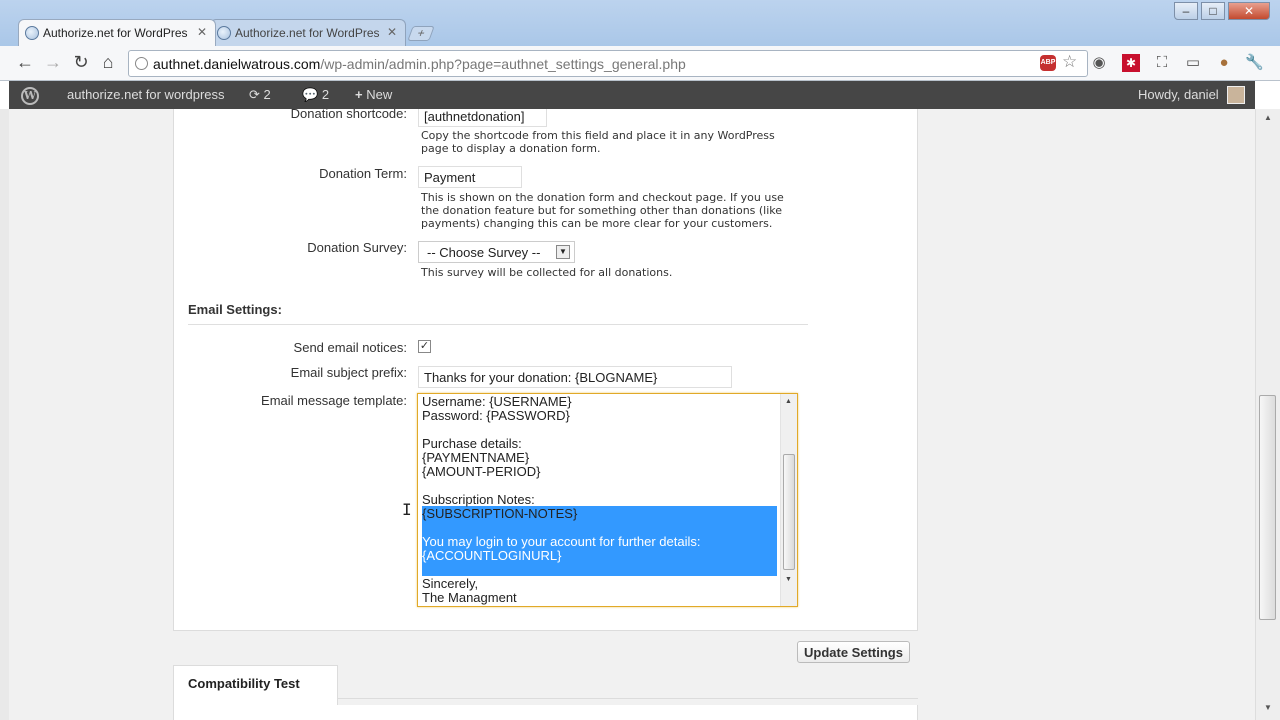 The image size is (1280, 720). I want to click on url-host: authnet.danielwatrous.com, so click(237, 64).